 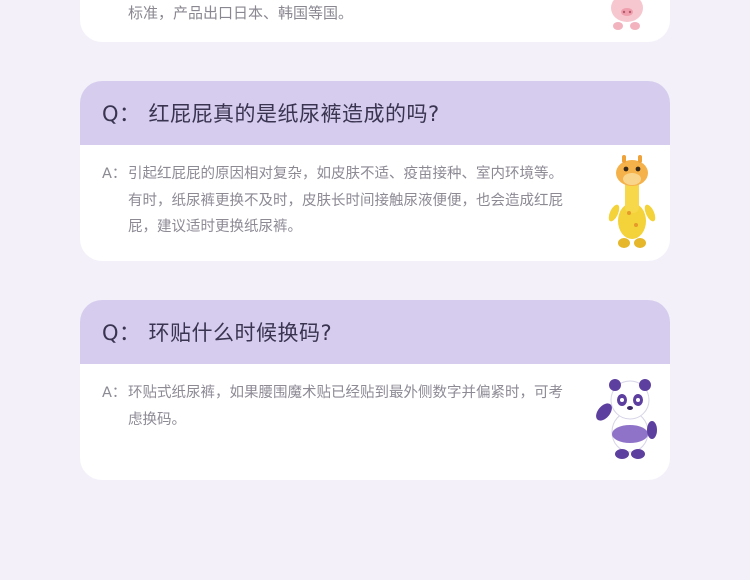 I want to click on answer-text: 环贴式纸尿裤，如果腰围魔术贴已经贴到最外侧数字并偏紧时，可考虑换码。, so click(x=345, y=406).